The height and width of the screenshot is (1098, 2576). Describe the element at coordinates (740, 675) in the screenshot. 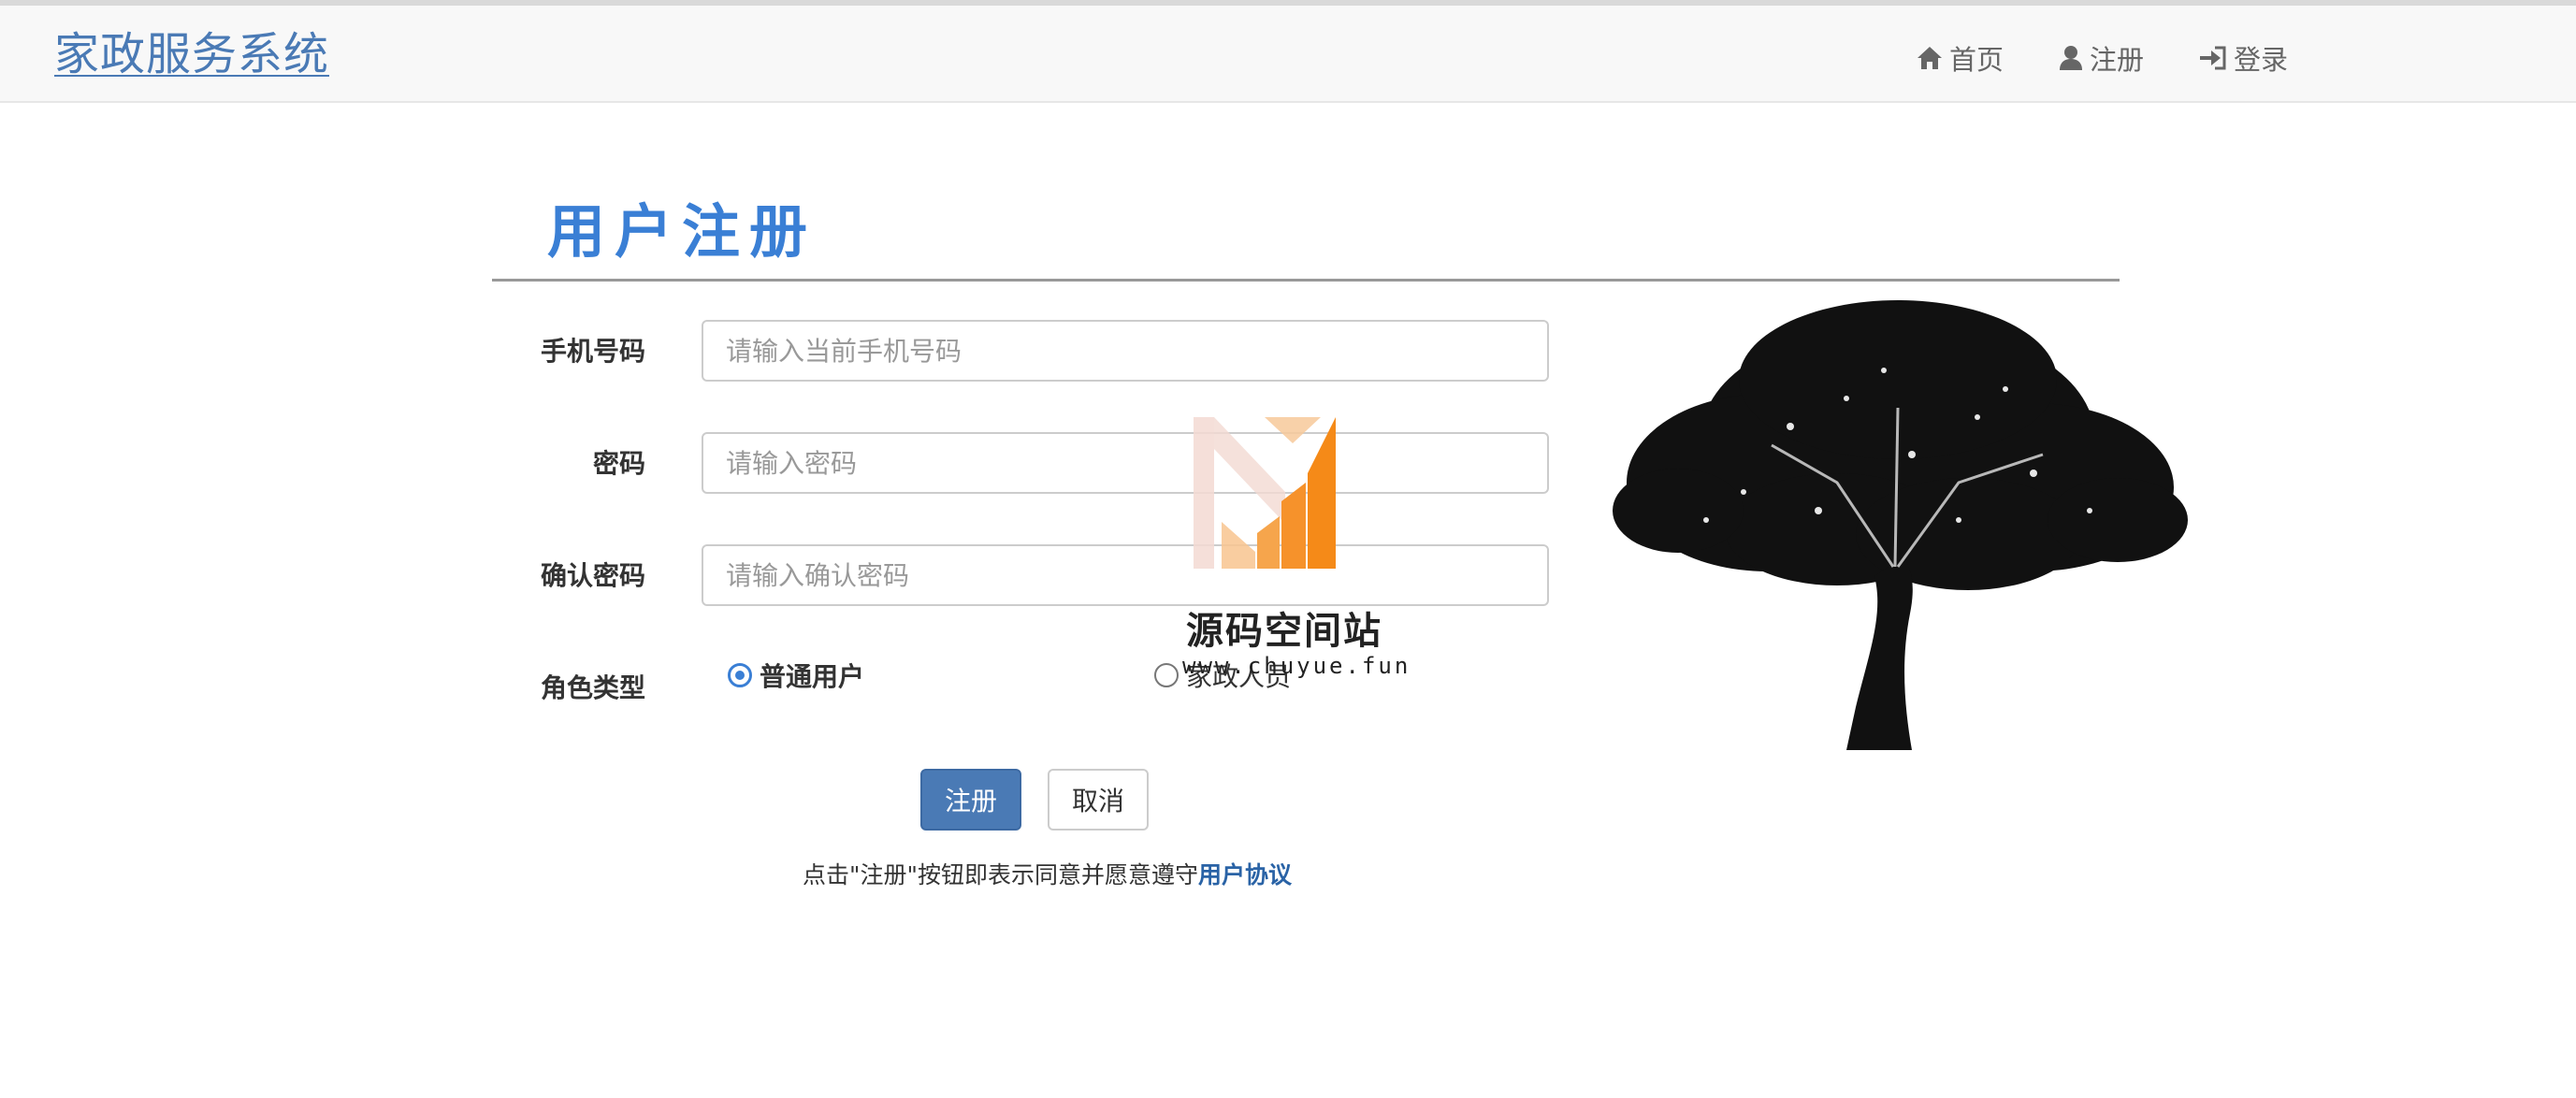

I see `radio-checked-icon` at that location.